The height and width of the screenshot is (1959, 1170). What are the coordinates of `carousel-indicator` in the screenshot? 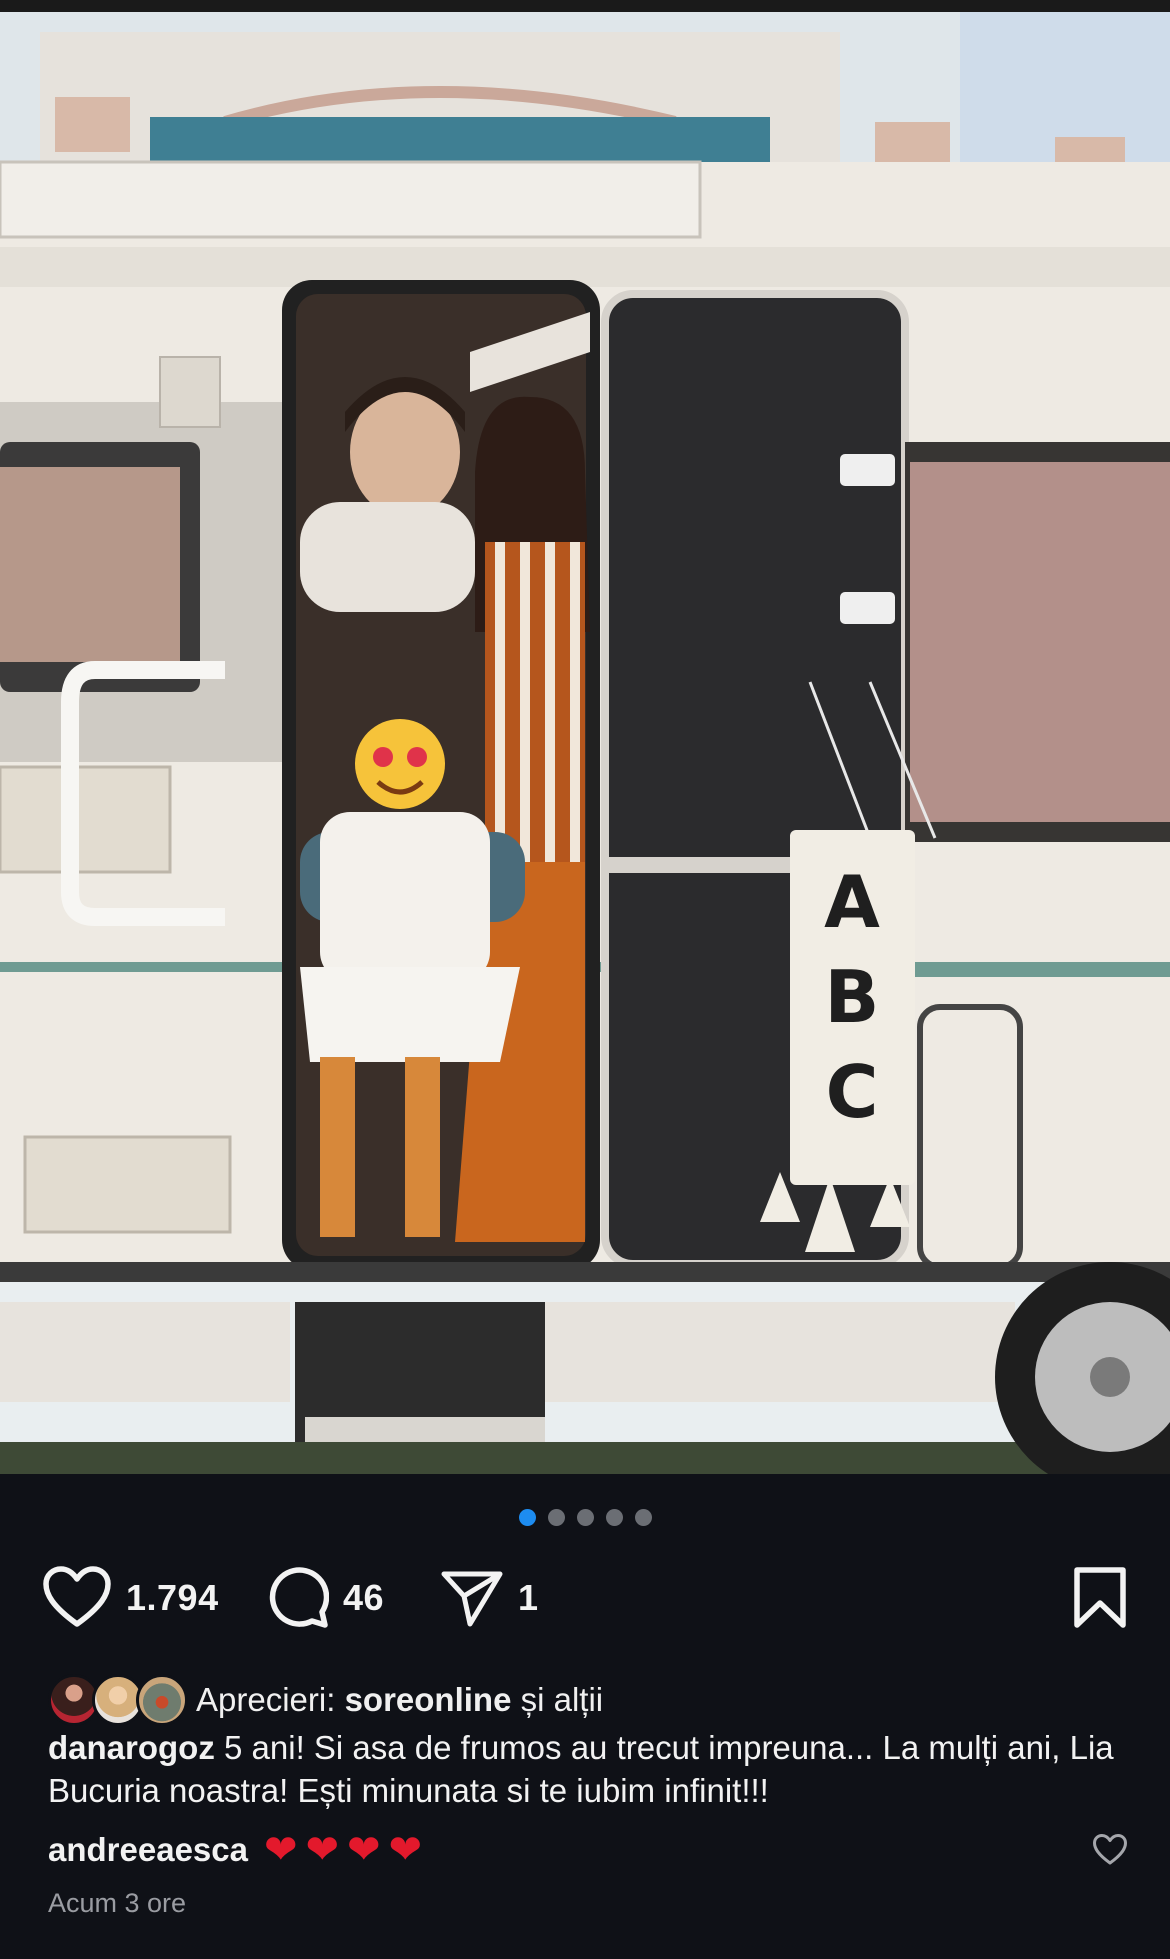 It's located at (585, 1517).